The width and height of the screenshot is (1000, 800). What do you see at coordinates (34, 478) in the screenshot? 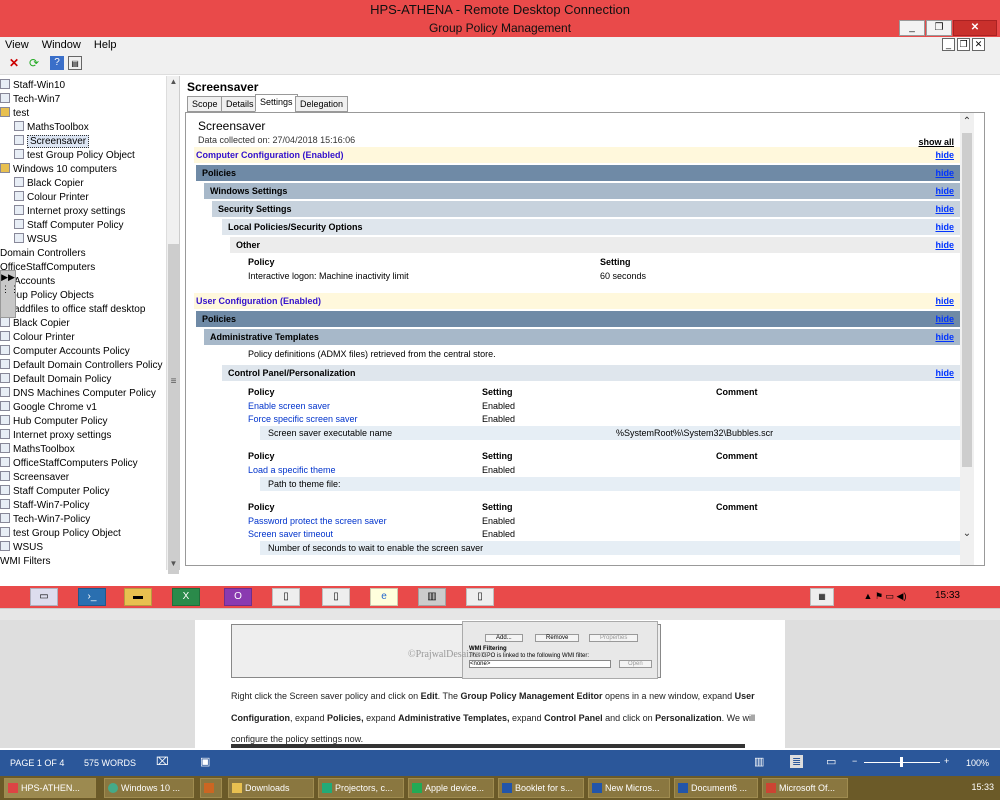
I see `tree-item: Screensaver` at bounding box center [34, 478].